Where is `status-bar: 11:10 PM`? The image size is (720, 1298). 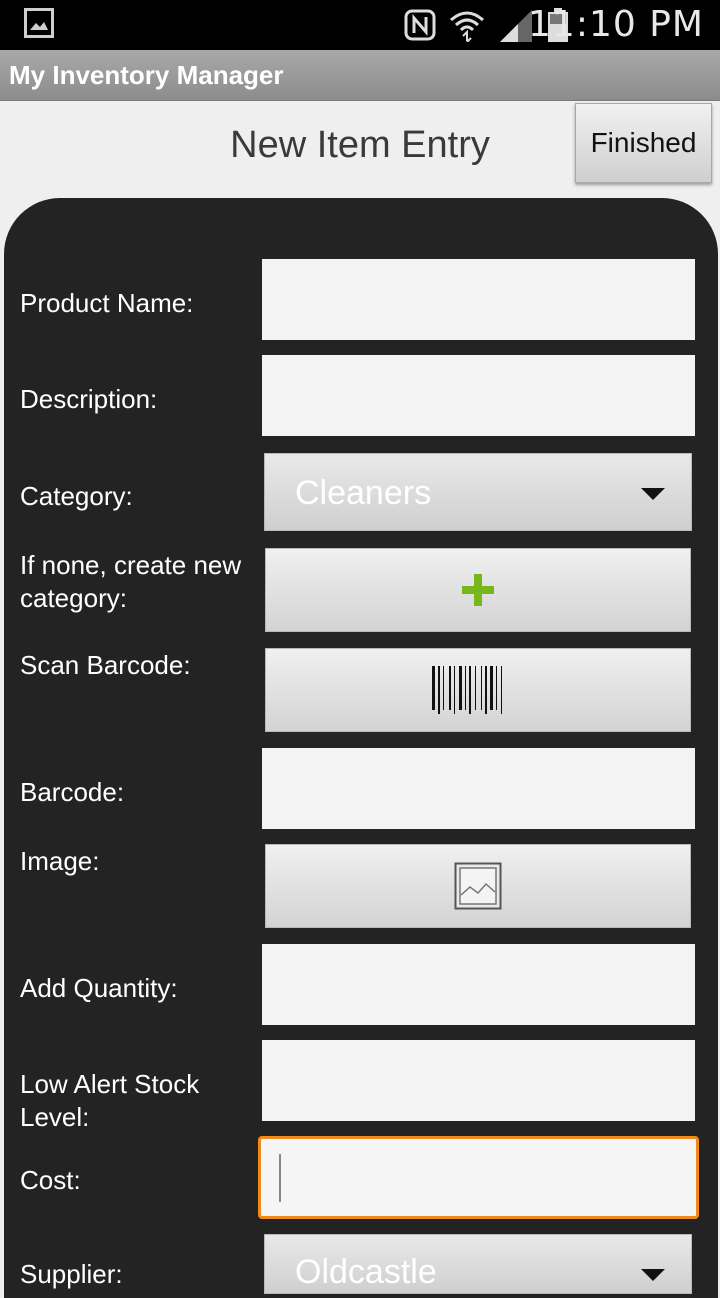
status-bar: 11:10 PM is located at coordinates (360, 25).